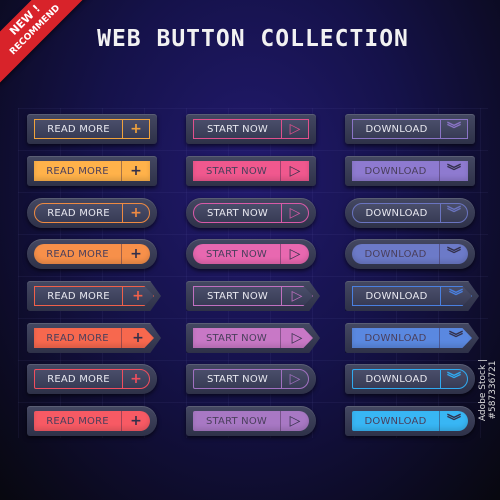 The image size is (500, 500). Describe the element at coordinates (253, 39) in the screenshot. I see `page-title: WEB BUTTON COLLECTION` at that location.